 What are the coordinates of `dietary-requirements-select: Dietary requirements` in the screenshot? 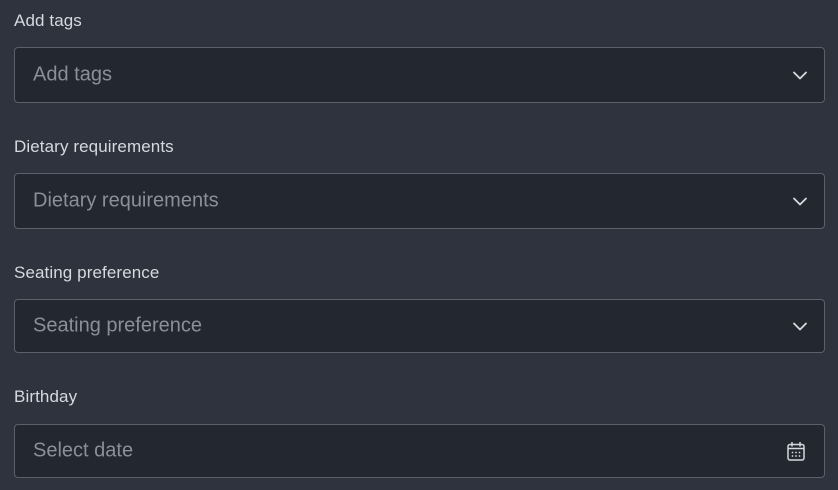 It's located at (419, 201).